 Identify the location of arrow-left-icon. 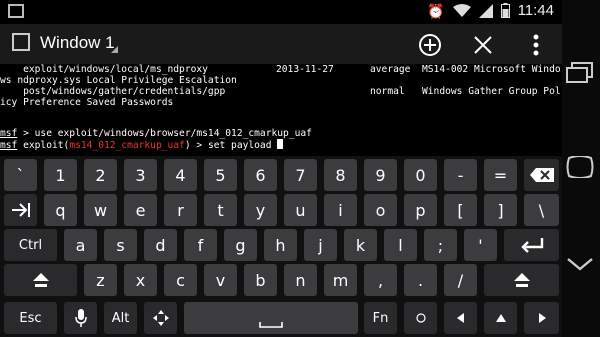
(460, 318).